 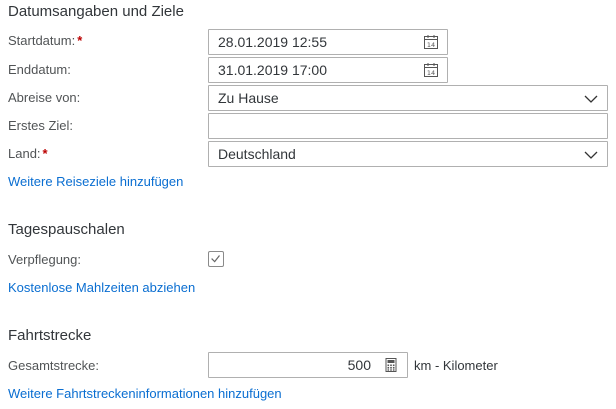 What do you see at coordinates (328, 70) in the screenshot?
I see `end-date-field: 31.01.2019 17:00 14` at bounding box center [328, 70].